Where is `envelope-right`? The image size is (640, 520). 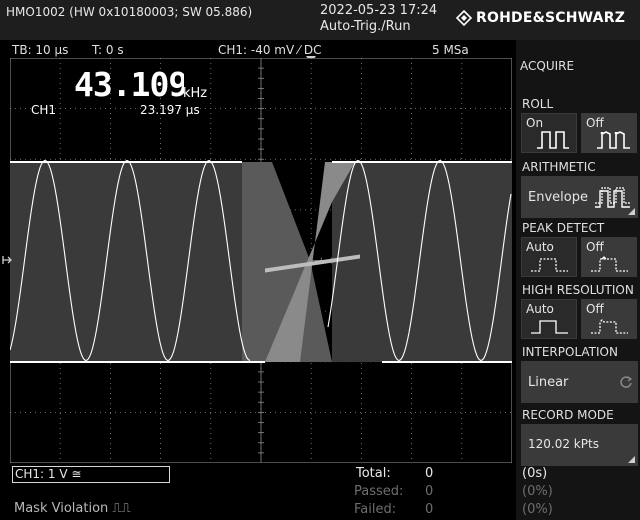
envelope-right is located at coordinates (422, 262).